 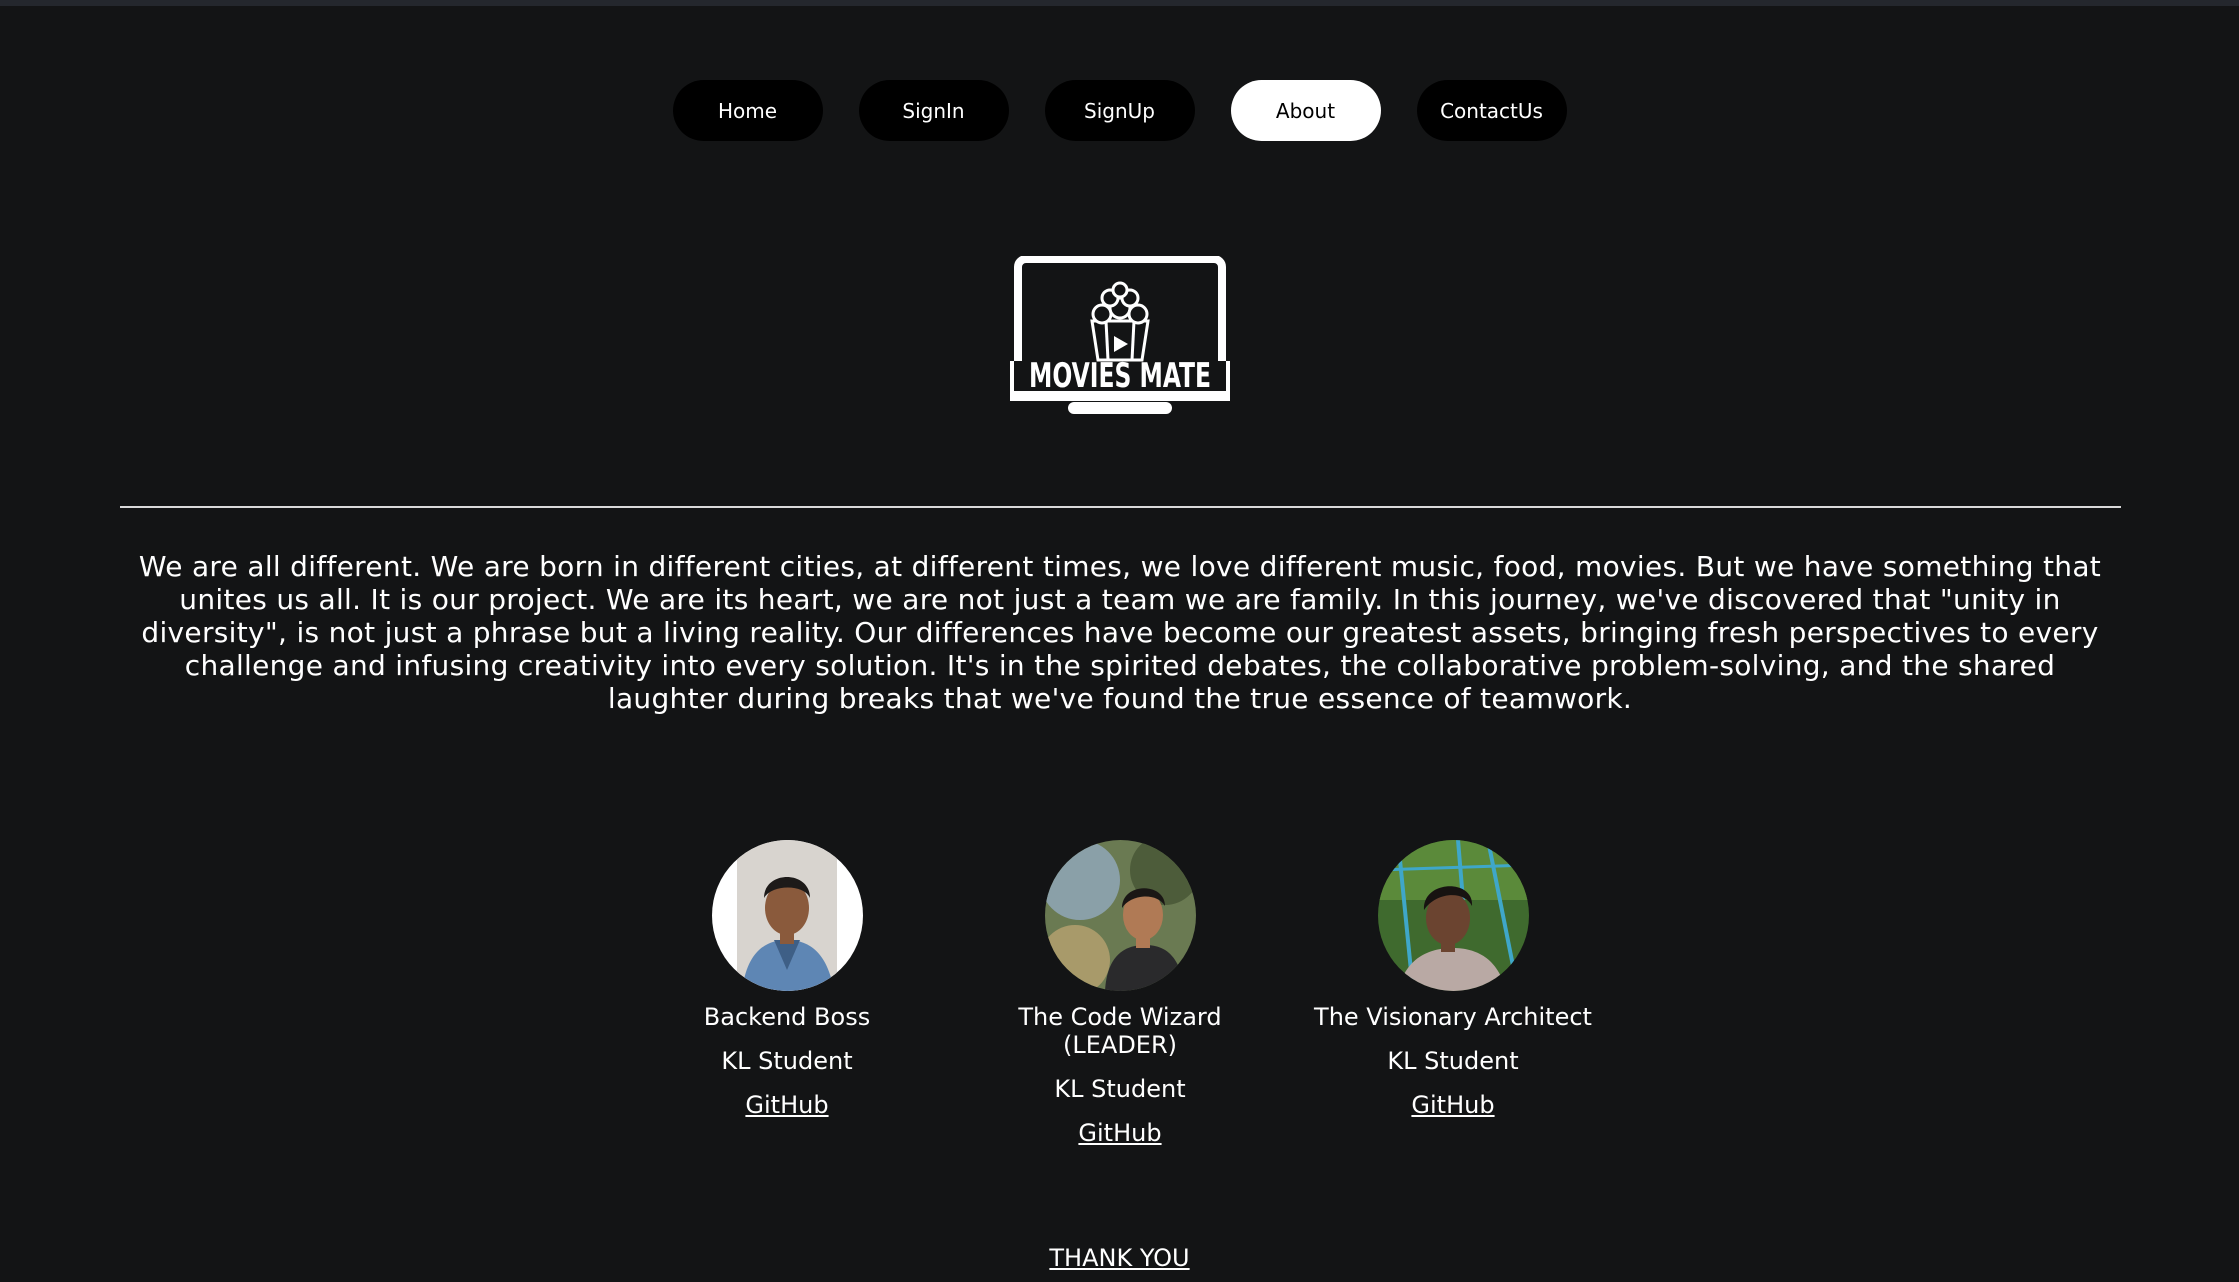 What do you see at coordinates (933, 110) in the screenshot?
I see `nav-signin-button: SignIn` at bounding box center [933, 110].